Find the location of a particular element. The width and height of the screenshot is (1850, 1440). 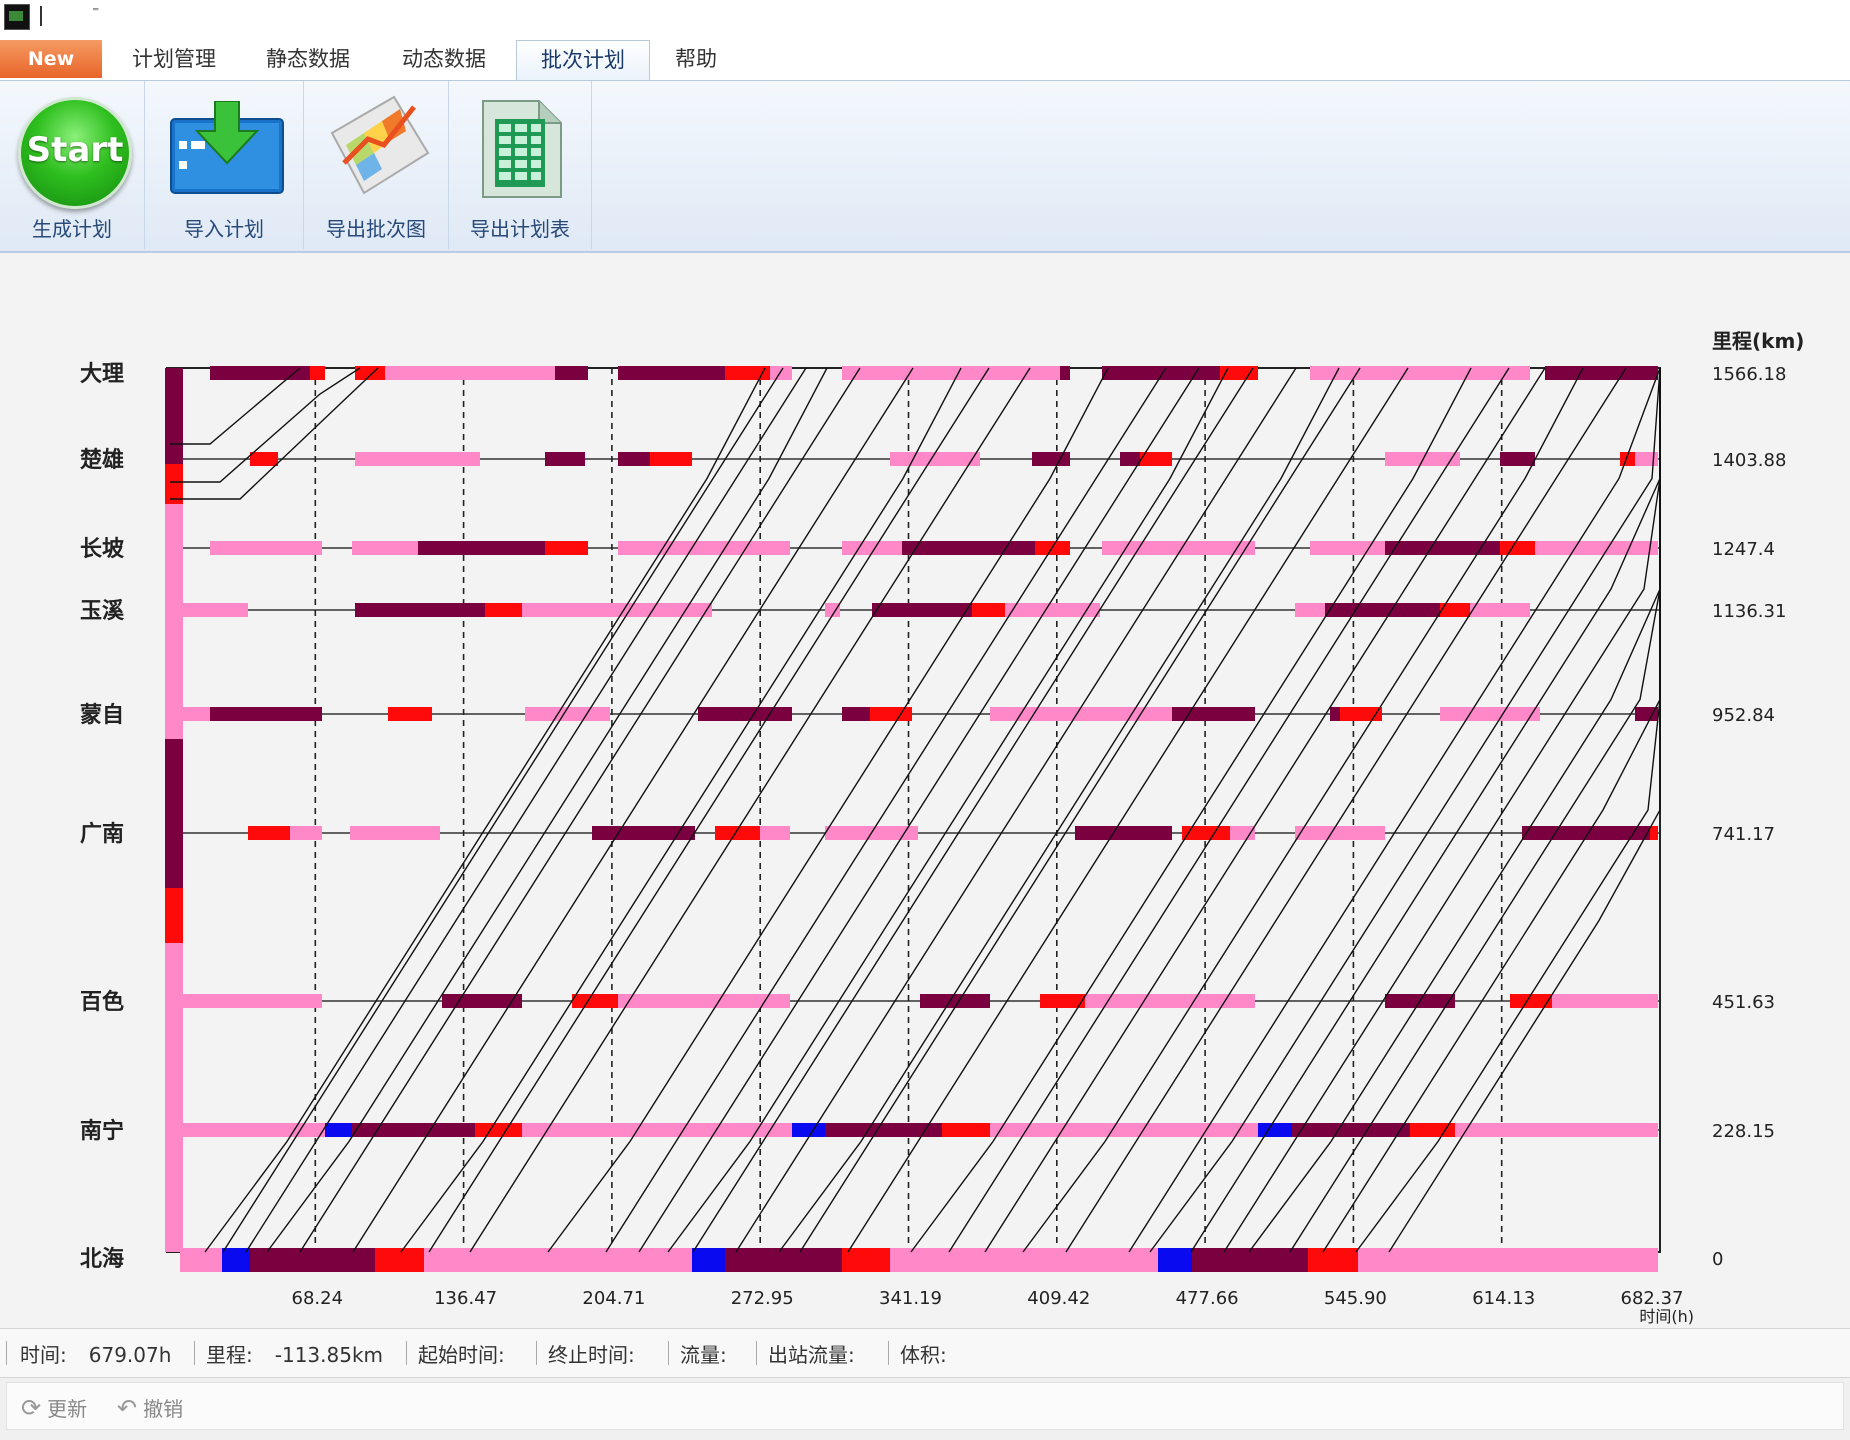

refresh-label: 更新 is located at coordinates (67, 1409).